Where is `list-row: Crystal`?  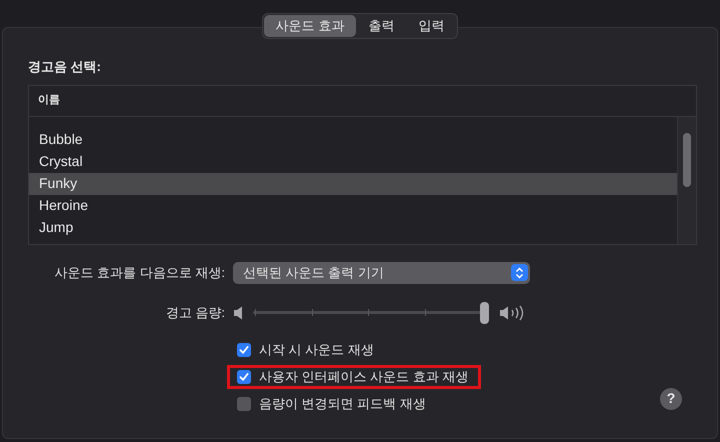
list-row: Crystal is located at coordinates (353, 161).